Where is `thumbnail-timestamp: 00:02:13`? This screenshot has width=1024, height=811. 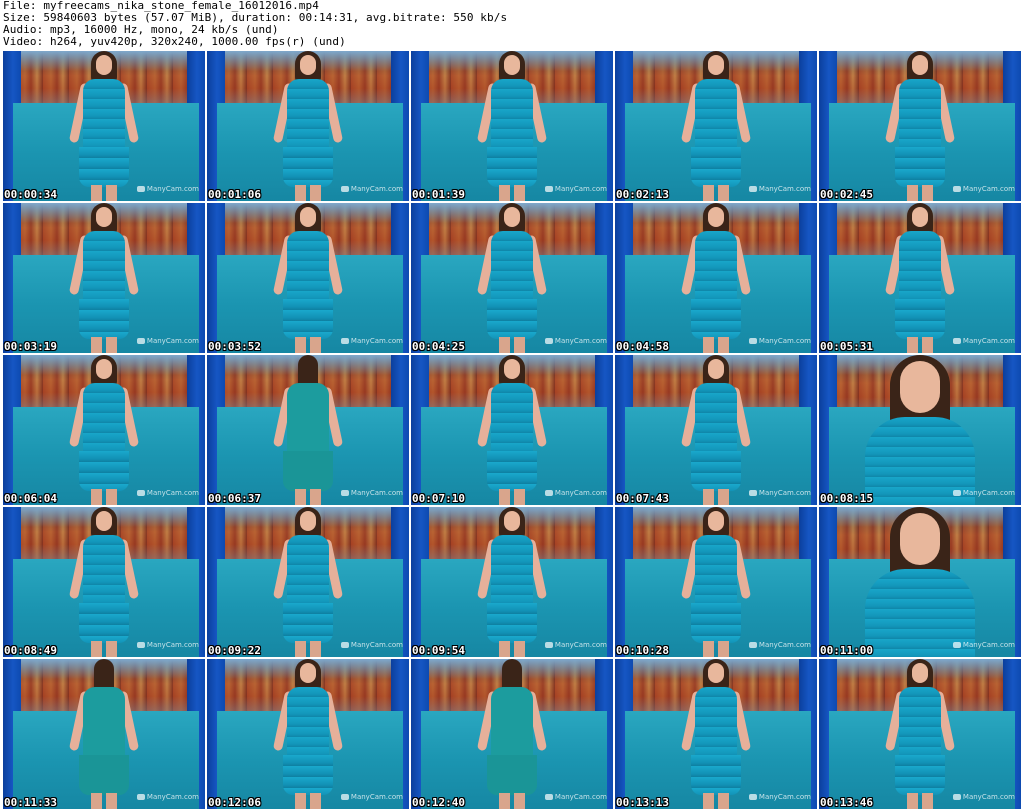
thumbnail-timestamp: 00:02:13 is located at coordinates (642, 194).